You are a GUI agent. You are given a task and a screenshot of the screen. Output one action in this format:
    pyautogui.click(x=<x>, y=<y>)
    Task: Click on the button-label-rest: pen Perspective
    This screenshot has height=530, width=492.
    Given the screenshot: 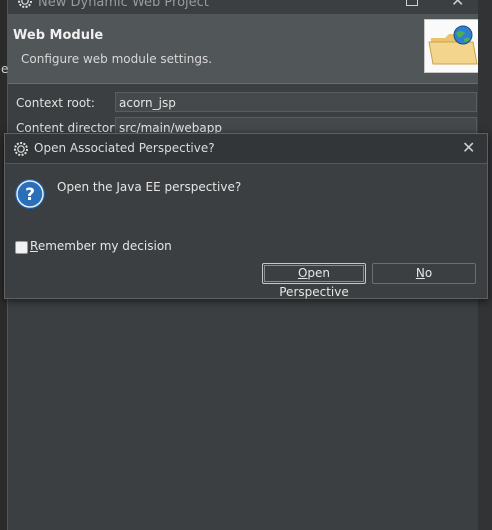 What is the action you would take?
    pyautogui.click(x=314, y=282)
    